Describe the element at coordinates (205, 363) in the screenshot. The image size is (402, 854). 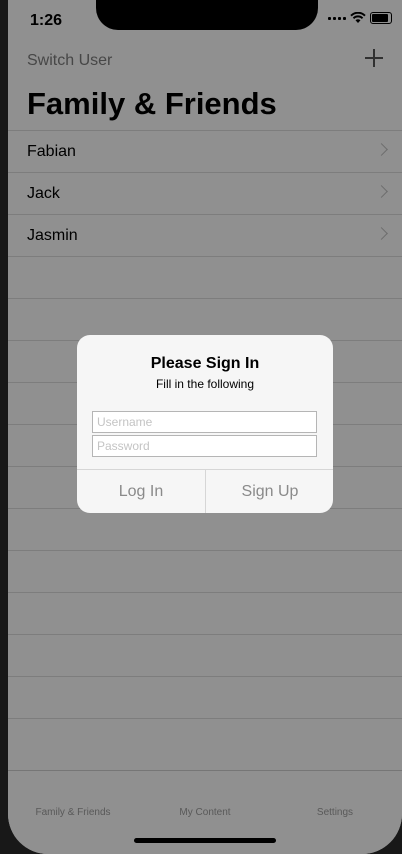
I see `dialog-title: Please Sign In` at that location.